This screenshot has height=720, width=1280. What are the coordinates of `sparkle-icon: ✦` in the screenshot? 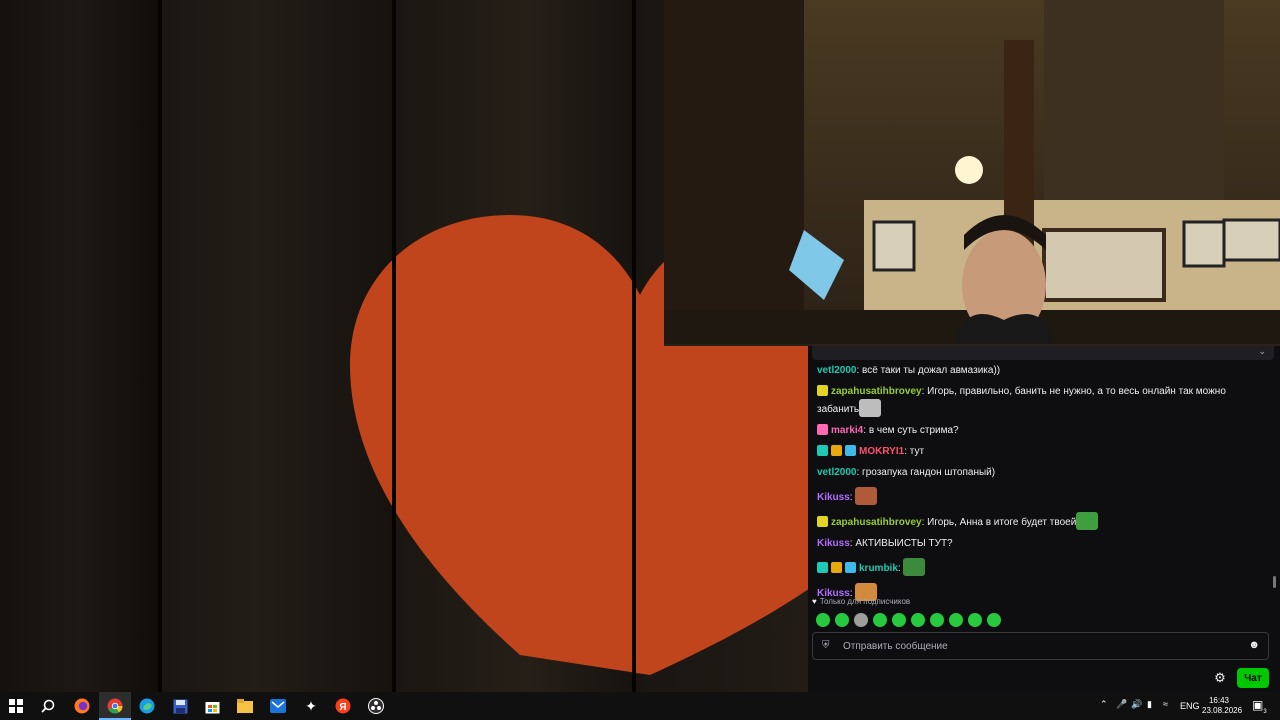 It's located at (311, 706).